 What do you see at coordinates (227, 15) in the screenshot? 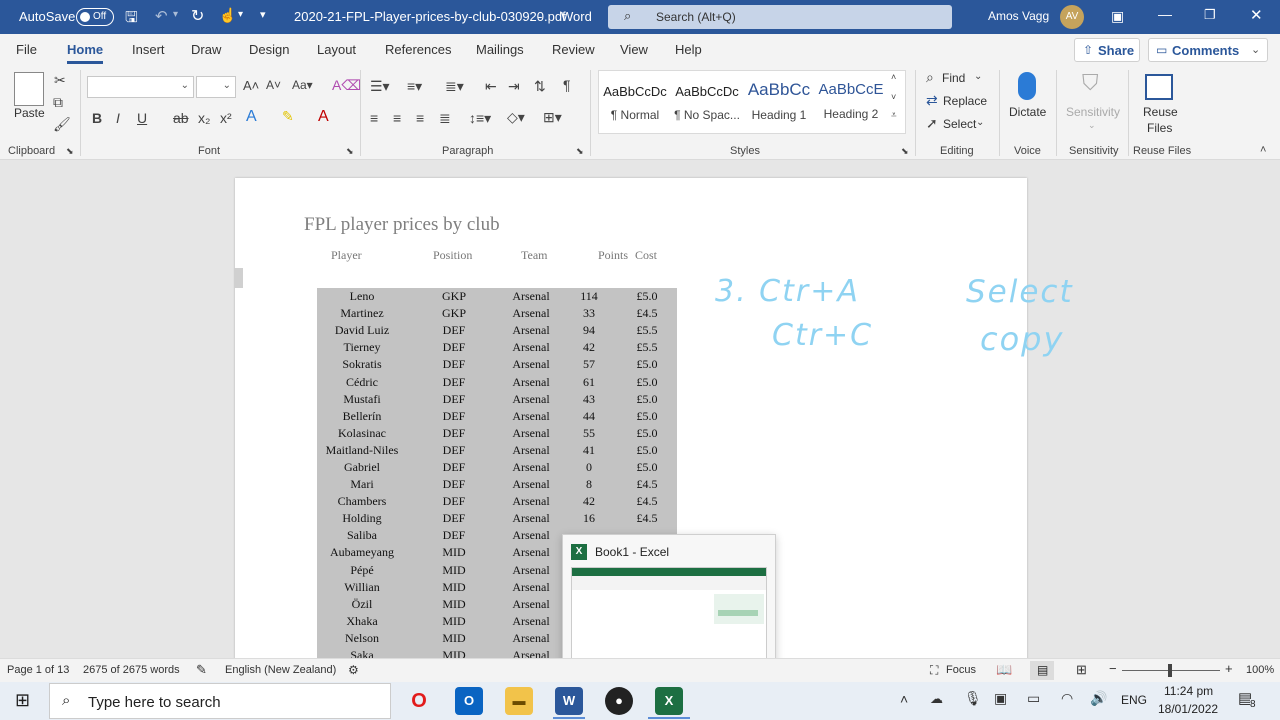
I see `touch-mode-icon: ☝` at bounding box center [227, 15].